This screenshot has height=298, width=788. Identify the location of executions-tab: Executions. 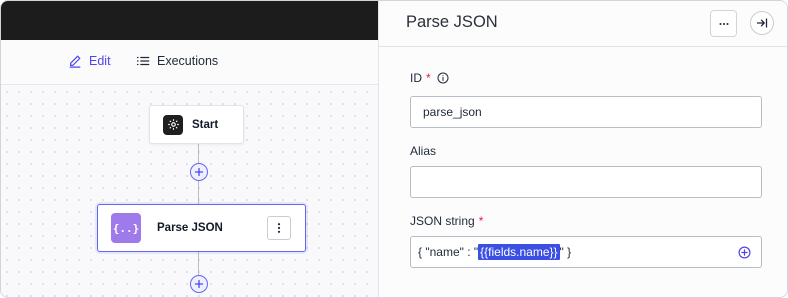
(177, 61).